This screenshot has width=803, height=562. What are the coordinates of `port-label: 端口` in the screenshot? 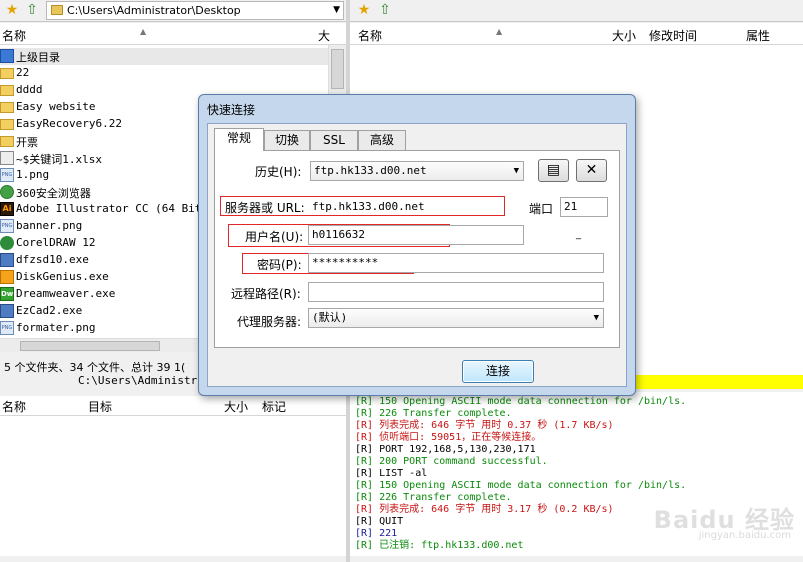 It's located at (541, 209).